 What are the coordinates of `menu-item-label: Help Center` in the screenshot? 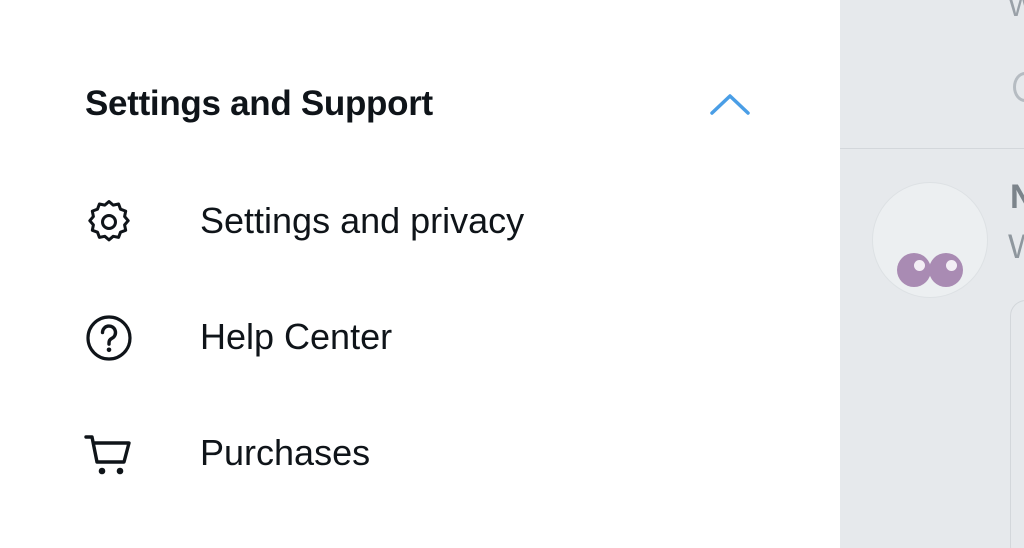 It's located at (296, 336).